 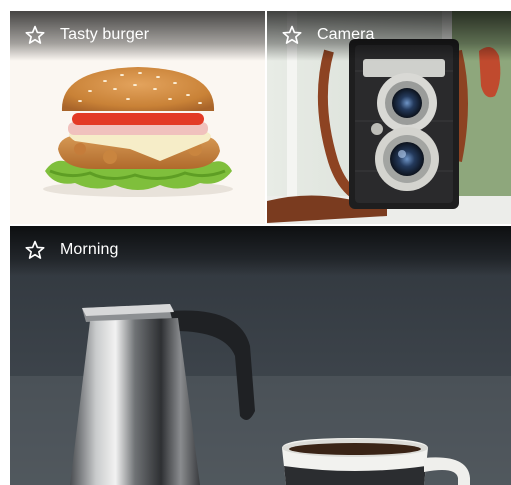 What do you see at coordinates (389, 36) in the screenshot?
I see `tile-title-bar: Camera` at bounding box center [389, 36].